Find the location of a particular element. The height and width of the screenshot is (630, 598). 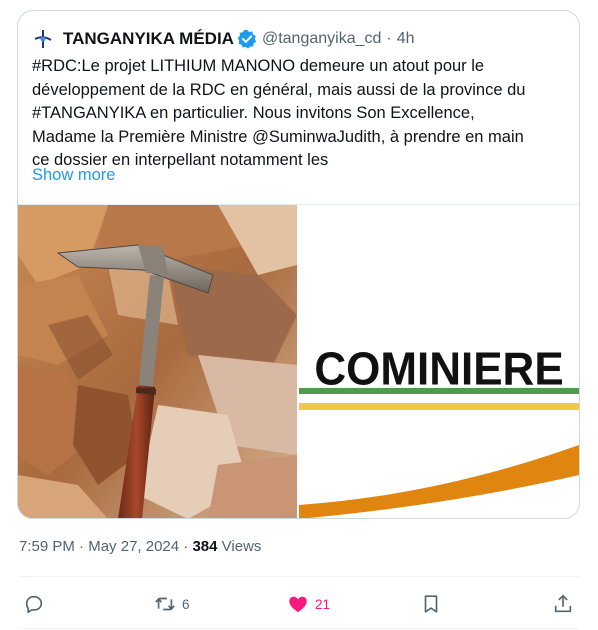

bookmark-icon is located at coordinates (431, 604).